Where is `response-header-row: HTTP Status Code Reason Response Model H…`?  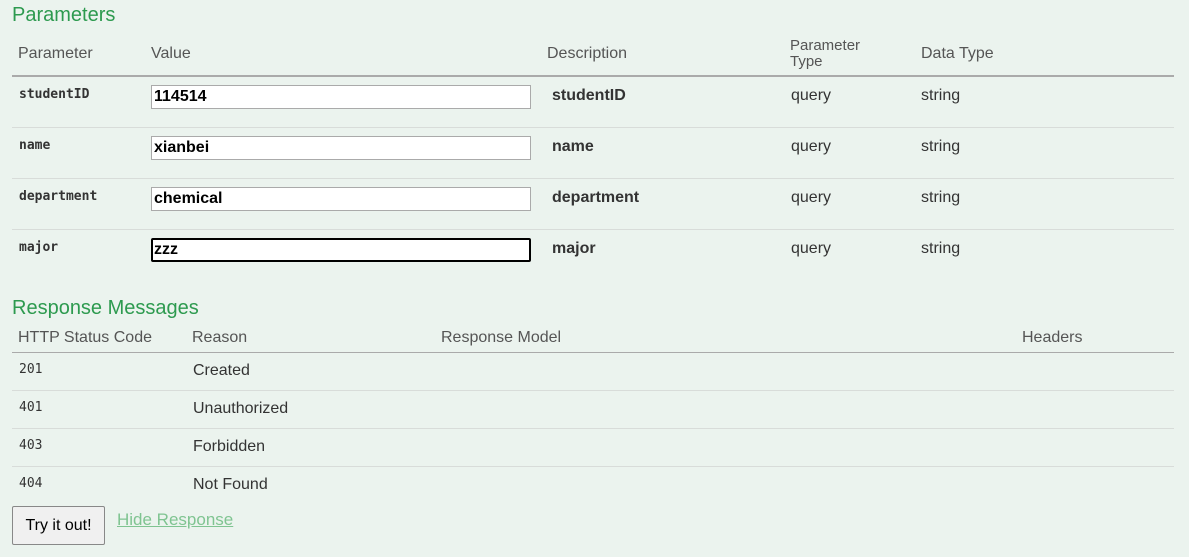 response-header-row: HTTP Status Code Reason Response Model H… is located at coordinates (593, 338).